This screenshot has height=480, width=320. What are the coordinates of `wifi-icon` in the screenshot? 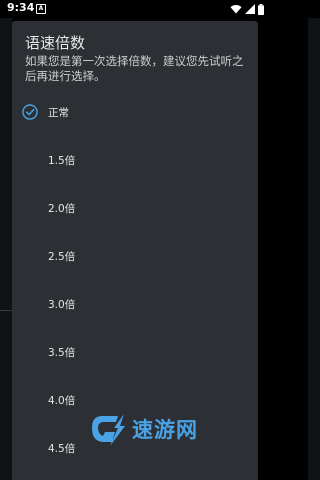 It's located at (236, 9).